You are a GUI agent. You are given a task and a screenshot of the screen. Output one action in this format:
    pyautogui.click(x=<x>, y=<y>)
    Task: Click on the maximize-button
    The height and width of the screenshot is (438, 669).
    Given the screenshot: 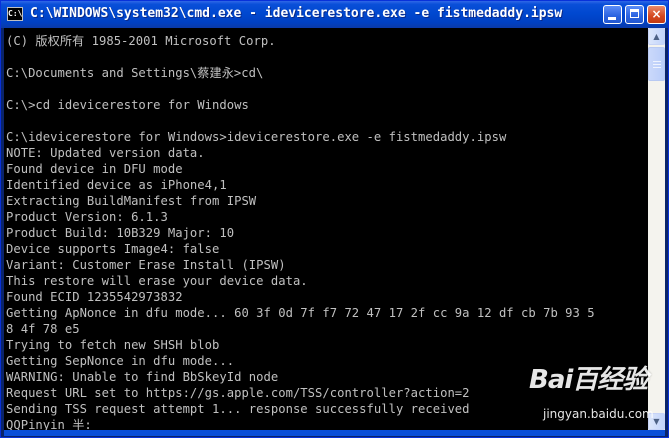 What is the action you would take?
    pyautogui.click(x=634, y=14)
    